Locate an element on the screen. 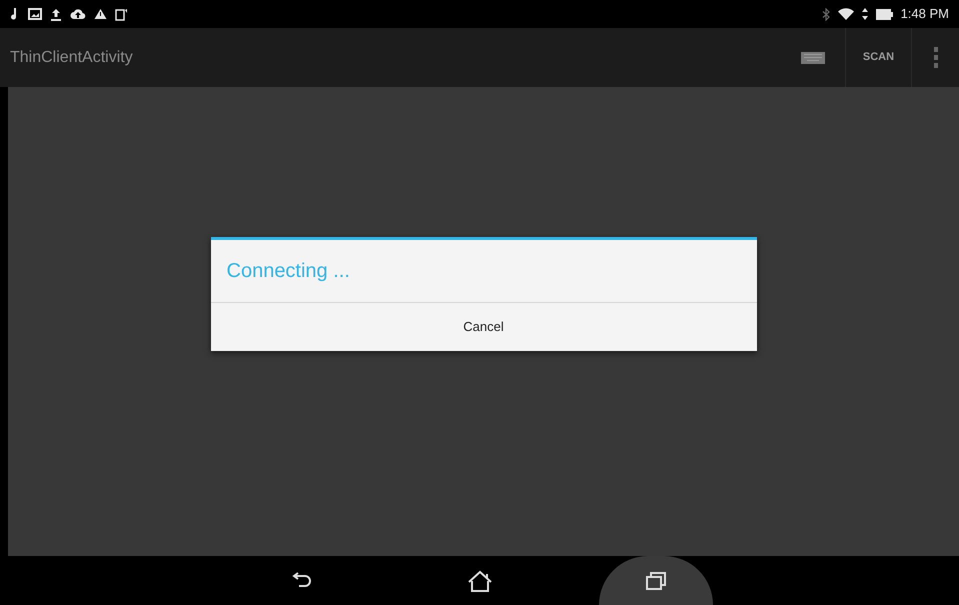  warning-icon is located at coordinates (100, 14).